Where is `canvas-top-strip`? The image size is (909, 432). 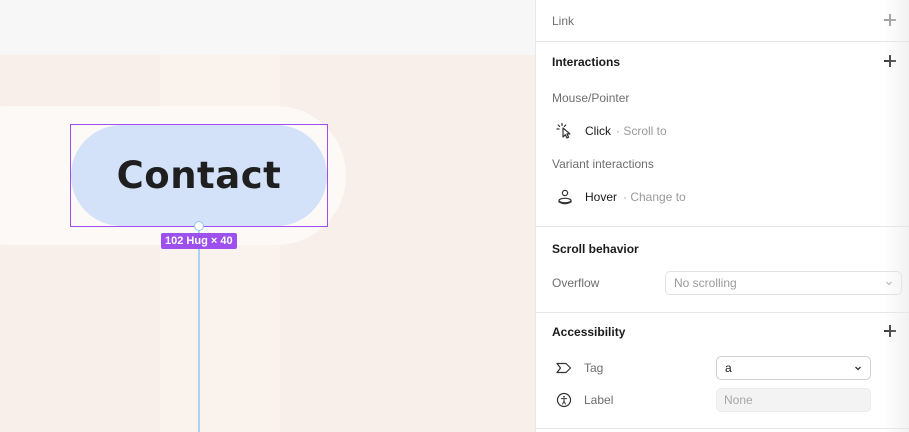
canvas-top-strip is located at coordinates (267, 27).